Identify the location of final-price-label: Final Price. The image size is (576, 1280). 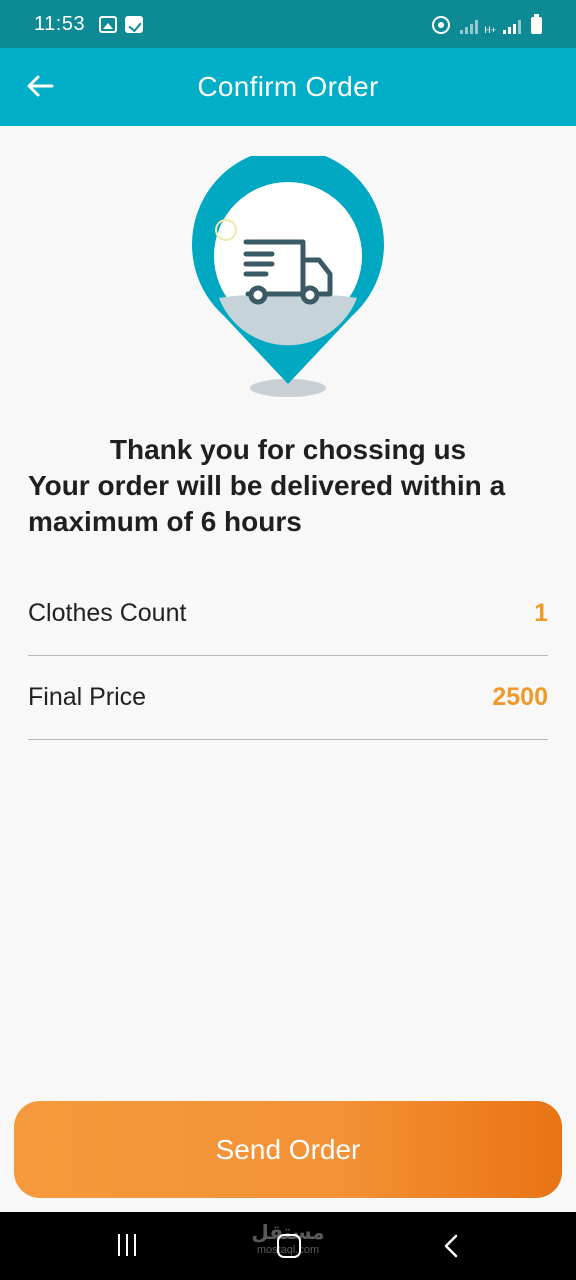
(87, 697).